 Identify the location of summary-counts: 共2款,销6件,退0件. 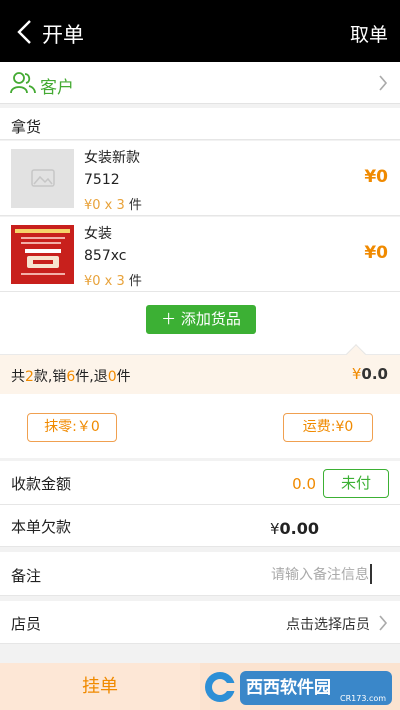
(71, 377).